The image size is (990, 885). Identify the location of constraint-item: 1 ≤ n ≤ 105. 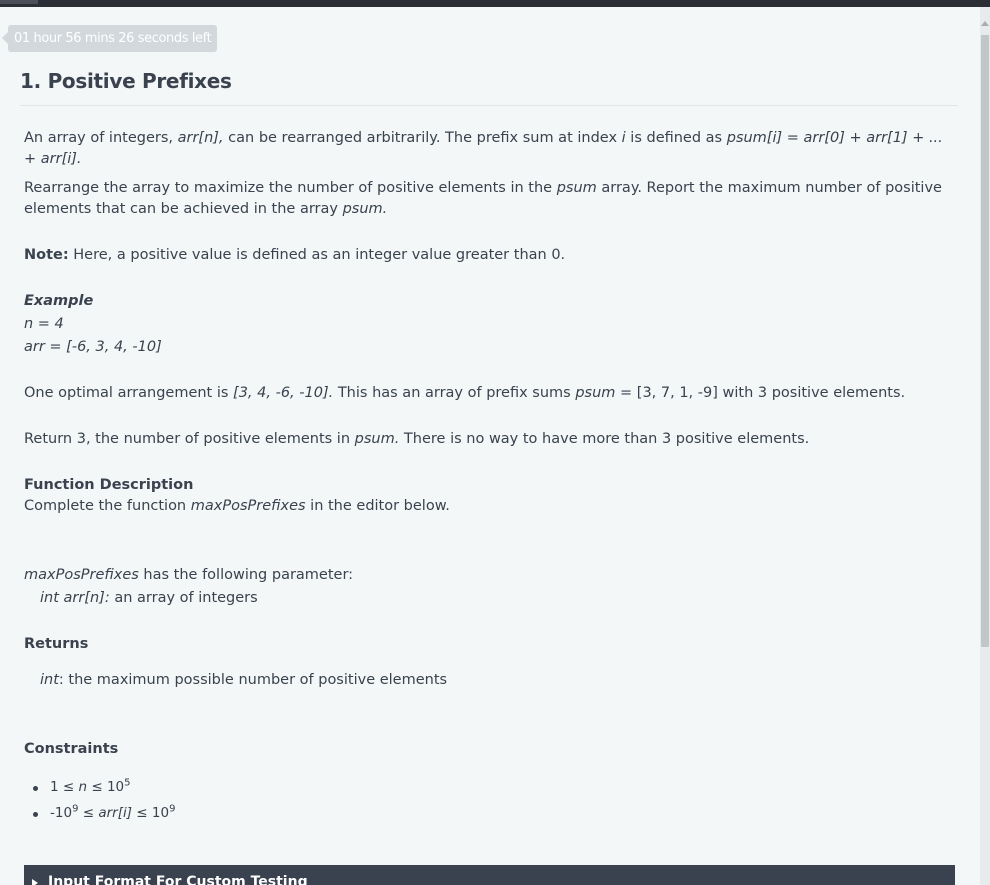
(99, 787).